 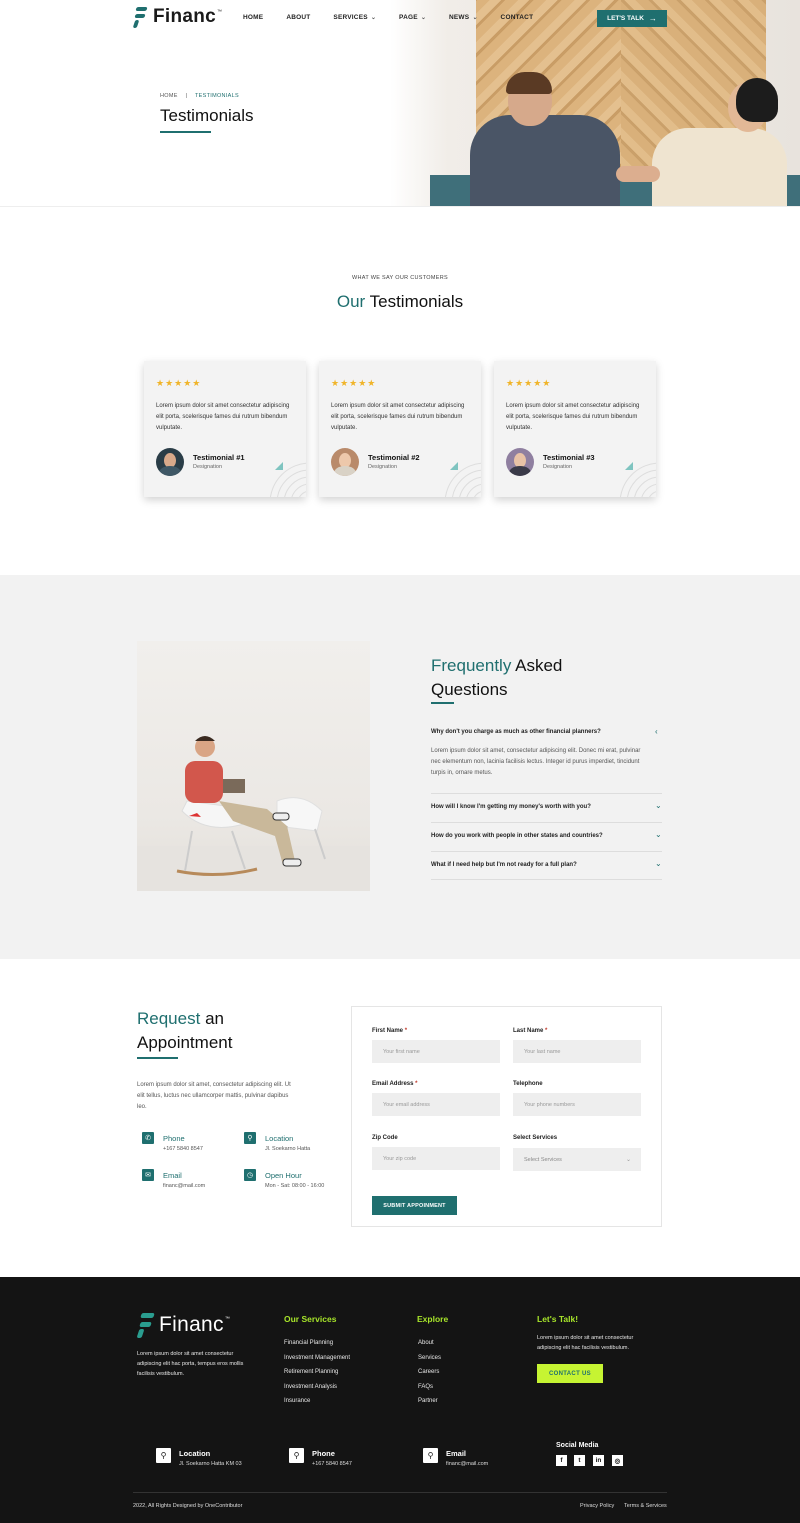 I want to click on arrow-right-icon: →, so click(x=652, y=18).